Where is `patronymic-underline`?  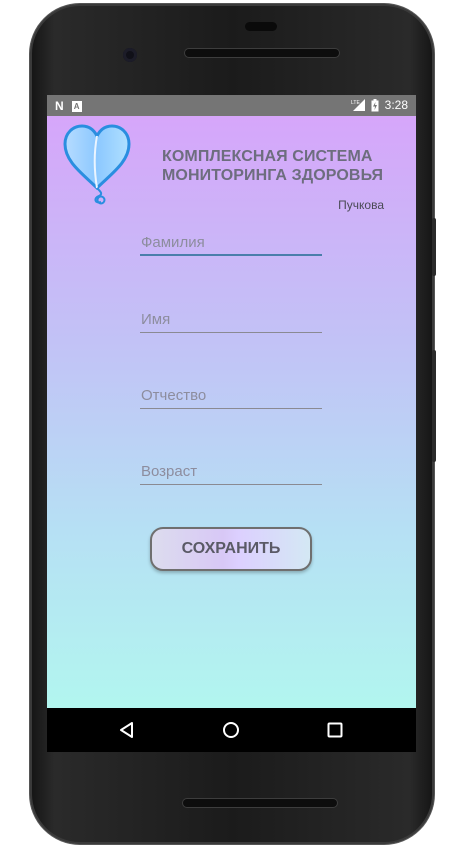 patronymic-underline is located at coordinates (231, 408).